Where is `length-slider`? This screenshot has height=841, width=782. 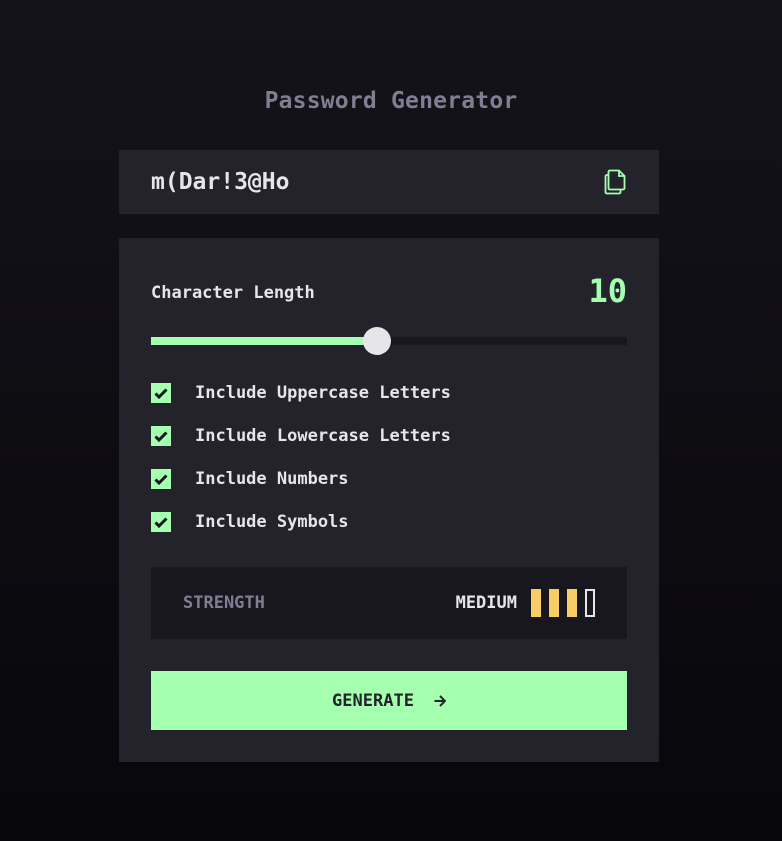
length-slider is located at coordinates (389, 341).